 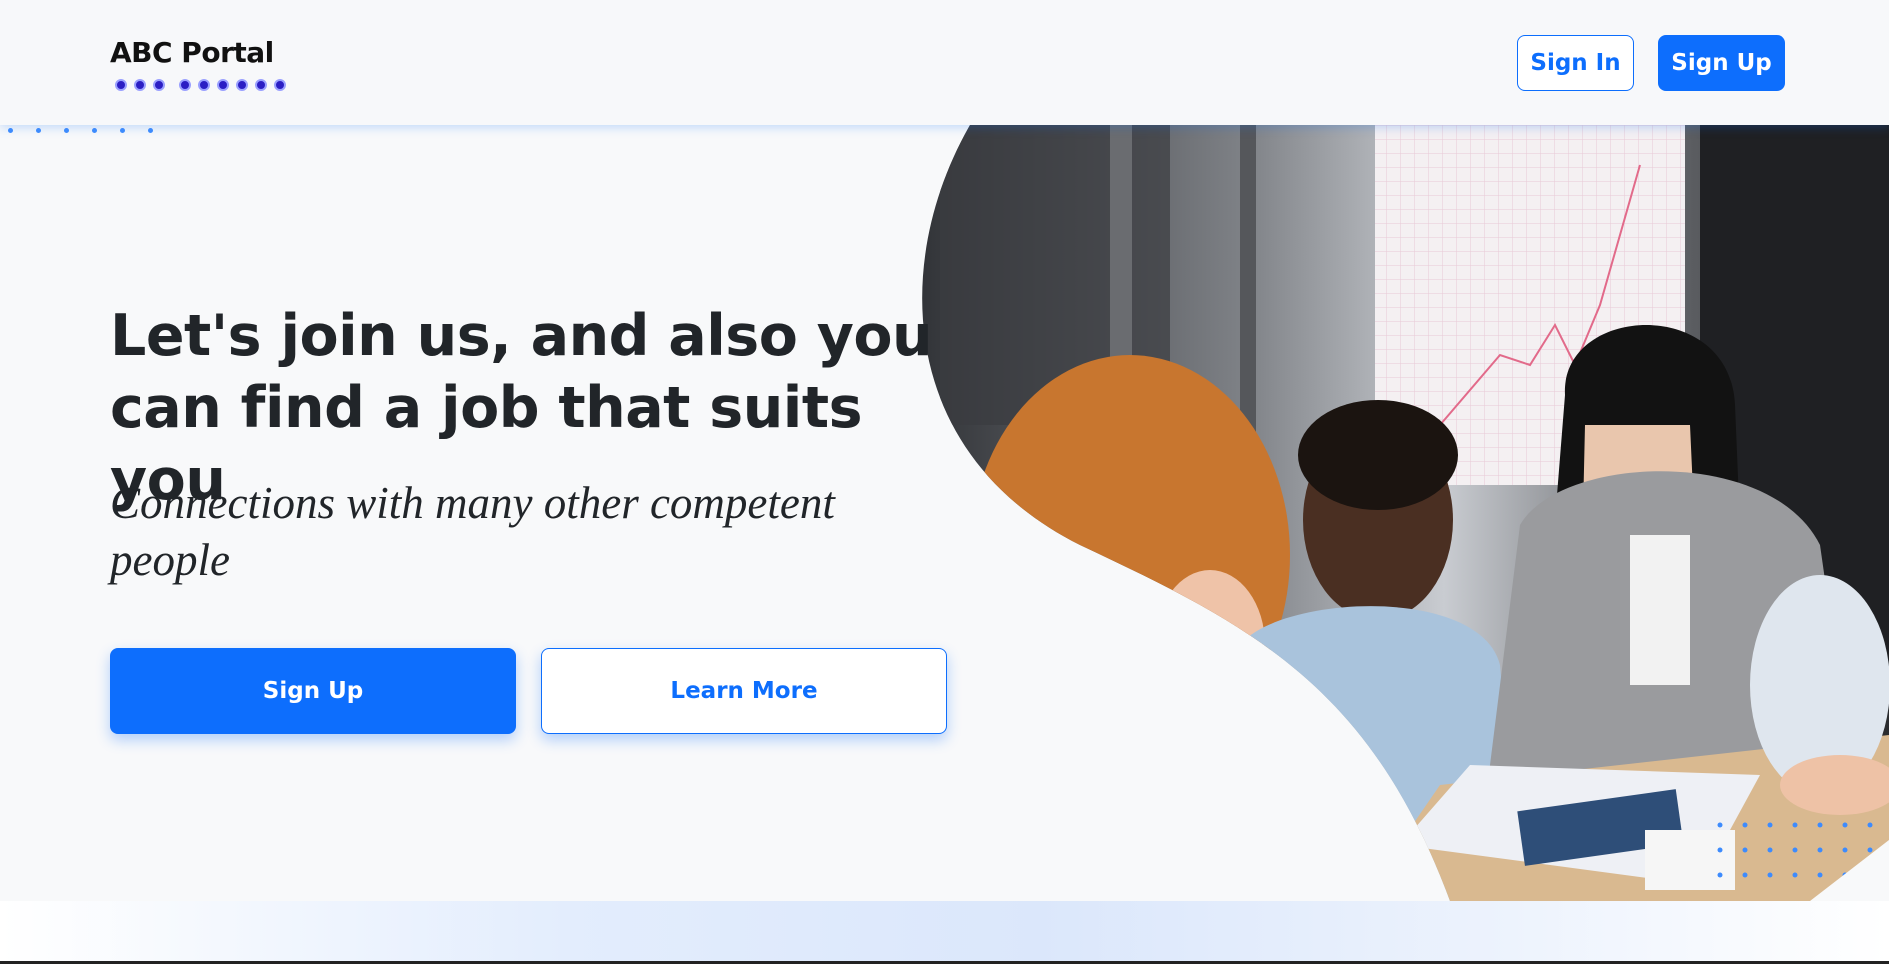 What do you see at coordinates (1575, 63) in the screenshot?
I see `nav-sign-in-button: Sign In` at bounding box center [1575, 63].